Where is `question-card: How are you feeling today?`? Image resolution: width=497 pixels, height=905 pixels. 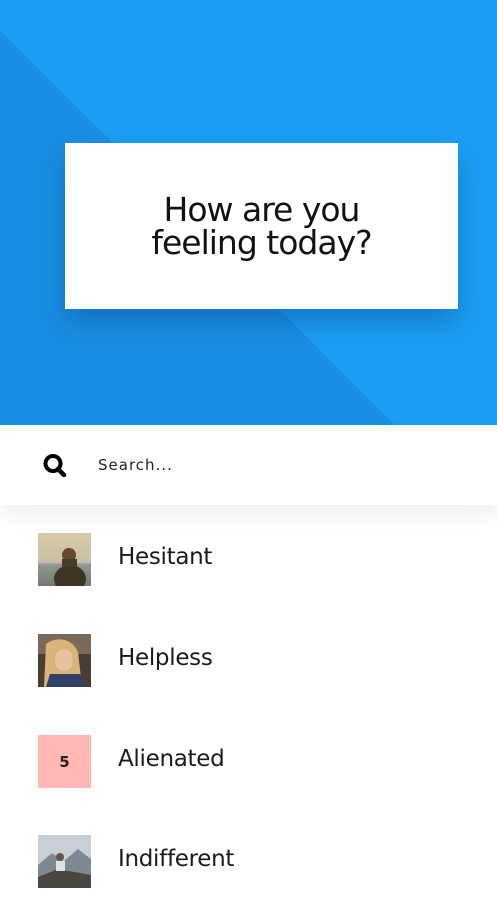 question-card: How are you feeling today? is located at coordinates (261, 226).